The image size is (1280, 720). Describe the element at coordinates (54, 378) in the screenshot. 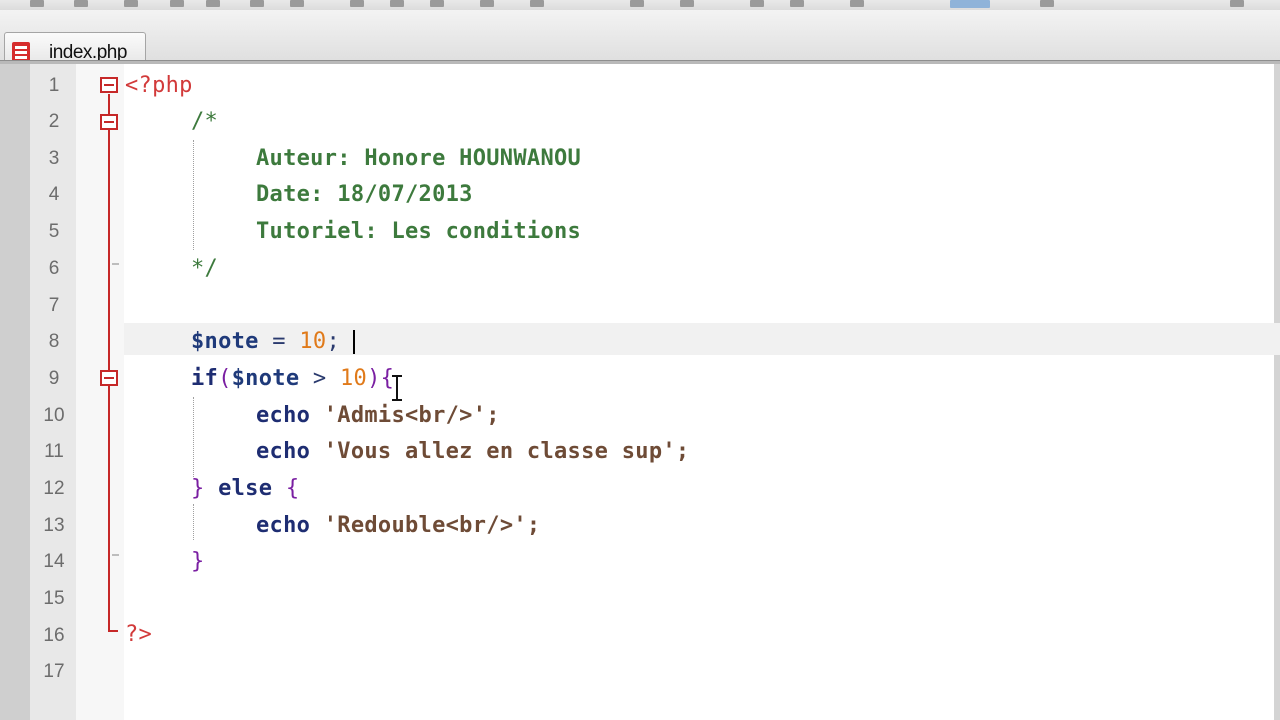

I see `line-number: 9` at that location.